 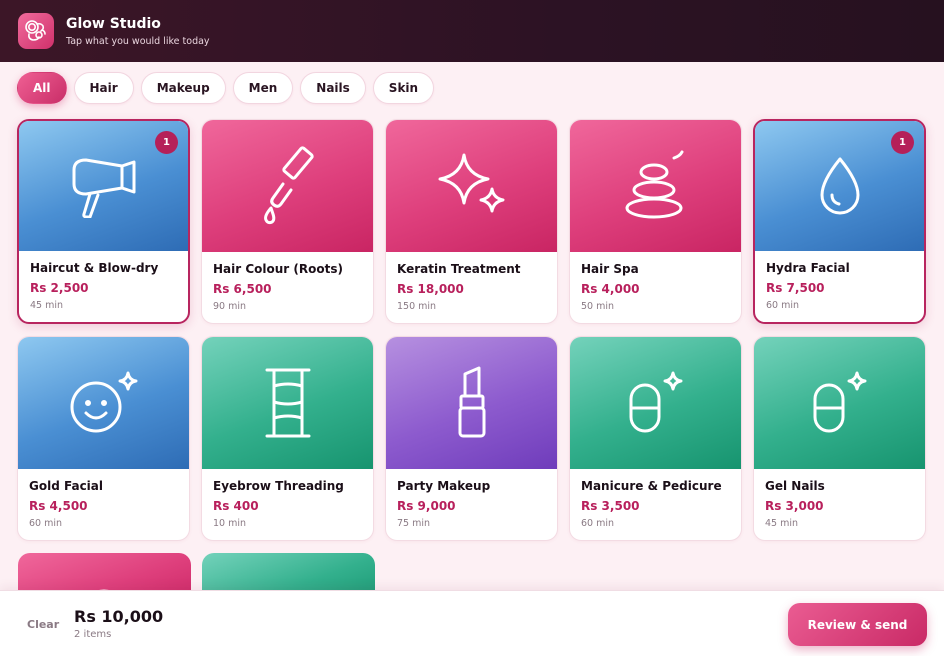 I want to click on service-price: Rs 18,000, so click(x=430, y=289).